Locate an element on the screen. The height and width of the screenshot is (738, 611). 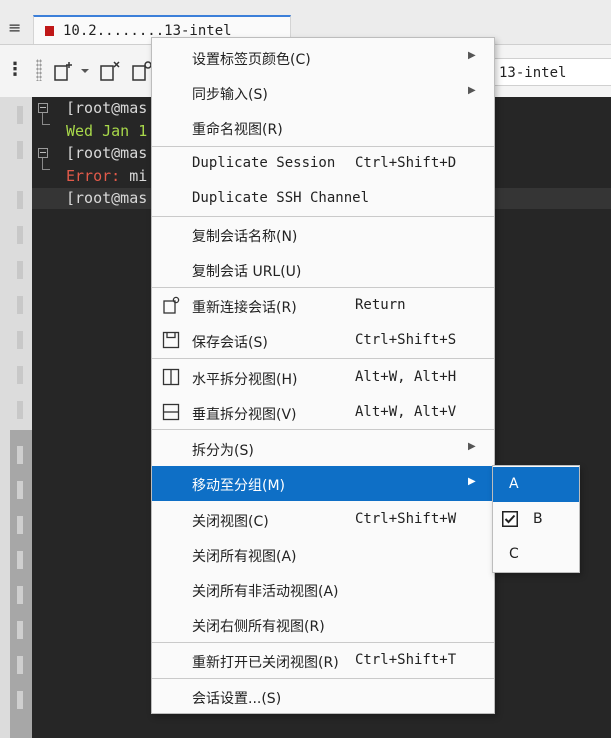
close-session-icon is located at coordinates (110, 71).